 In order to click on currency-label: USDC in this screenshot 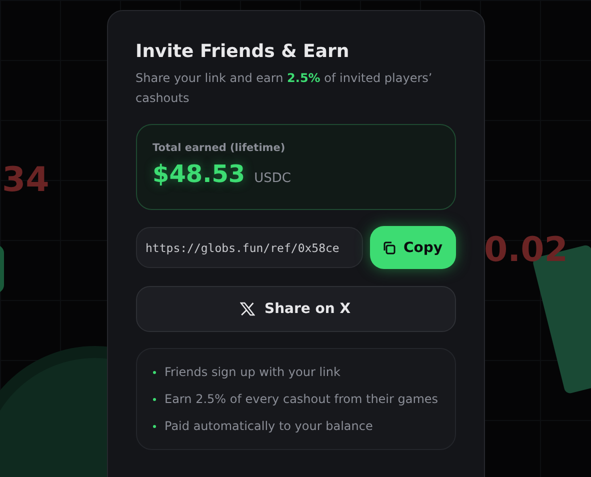, I will do `click(272, 178)`.